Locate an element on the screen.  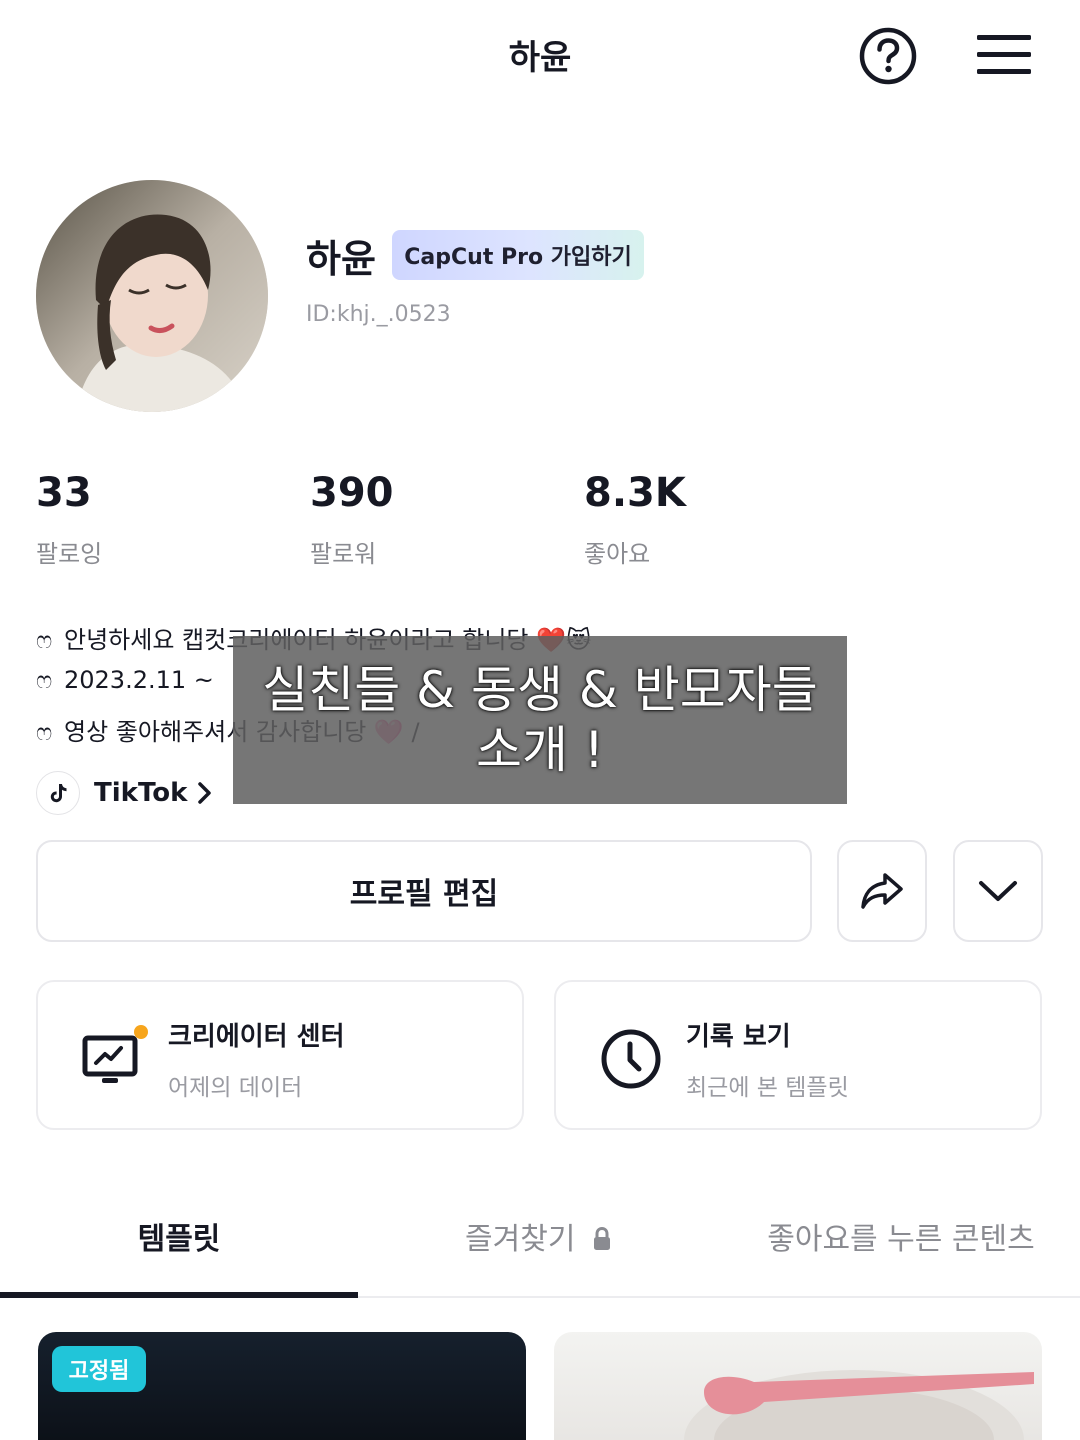
template-thumbnail: 고정됨 is located at coordinates (282, 1386).